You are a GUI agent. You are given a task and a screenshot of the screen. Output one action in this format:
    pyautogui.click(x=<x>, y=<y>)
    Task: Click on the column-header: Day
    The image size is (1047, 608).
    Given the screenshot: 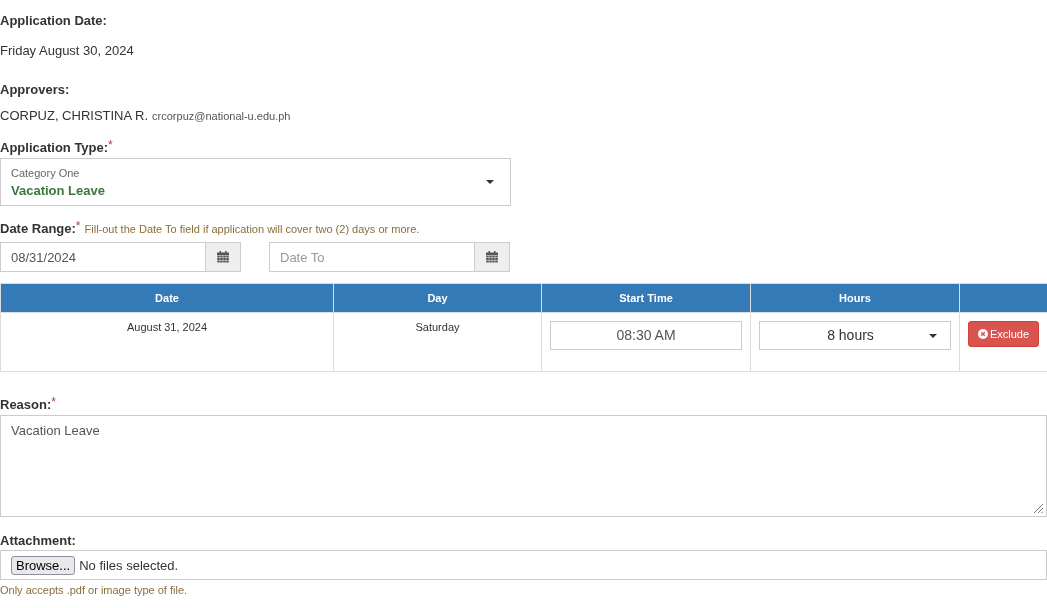 What is the action you would take?
    pyautogui.click(x=437, y=298)
    